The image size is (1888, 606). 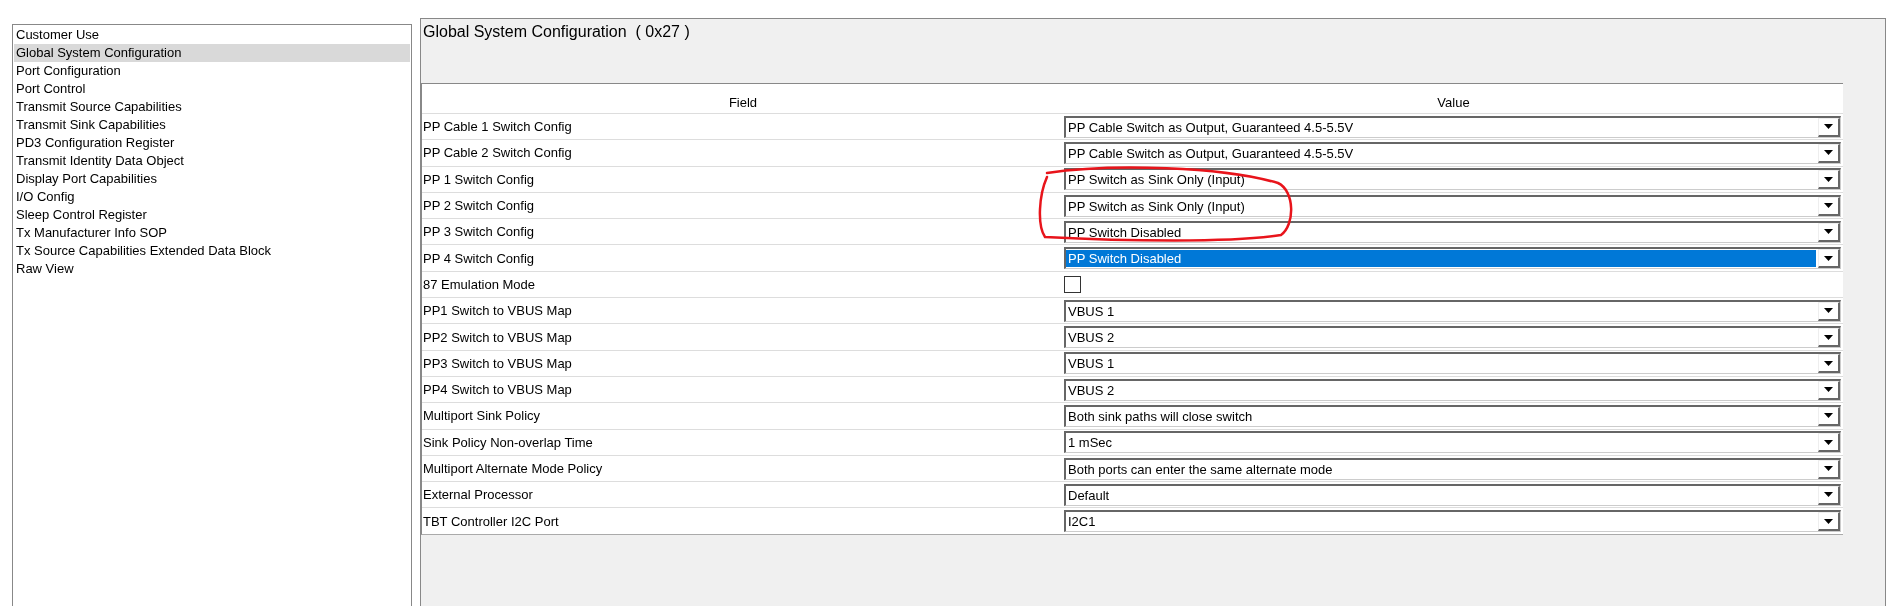 What do you see at coordinates (743, 102) in the screenshot?
I see `column-header: Field` at bounding box center [743, 102].